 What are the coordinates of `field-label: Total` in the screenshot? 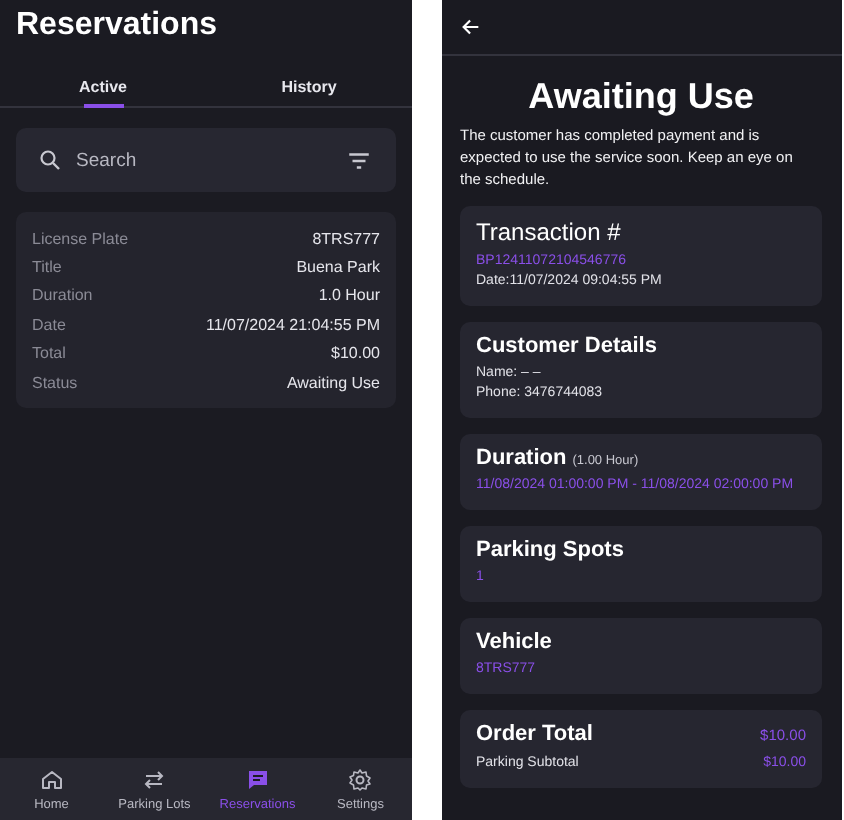 It's located at (49, 353).